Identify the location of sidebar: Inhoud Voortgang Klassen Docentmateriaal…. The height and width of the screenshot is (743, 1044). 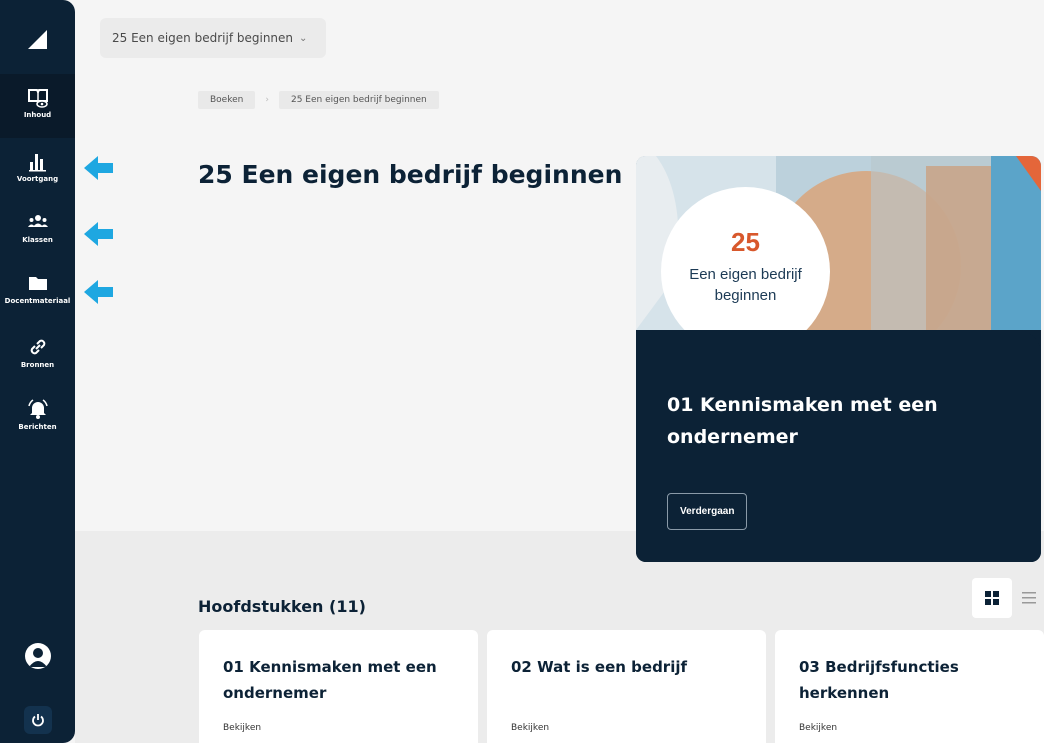
(37, 371).